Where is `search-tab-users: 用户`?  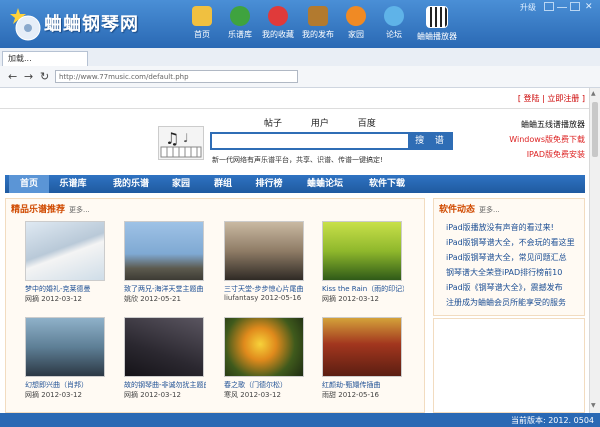
search-tab-users: 用户 is located at coordinates (320, 124).